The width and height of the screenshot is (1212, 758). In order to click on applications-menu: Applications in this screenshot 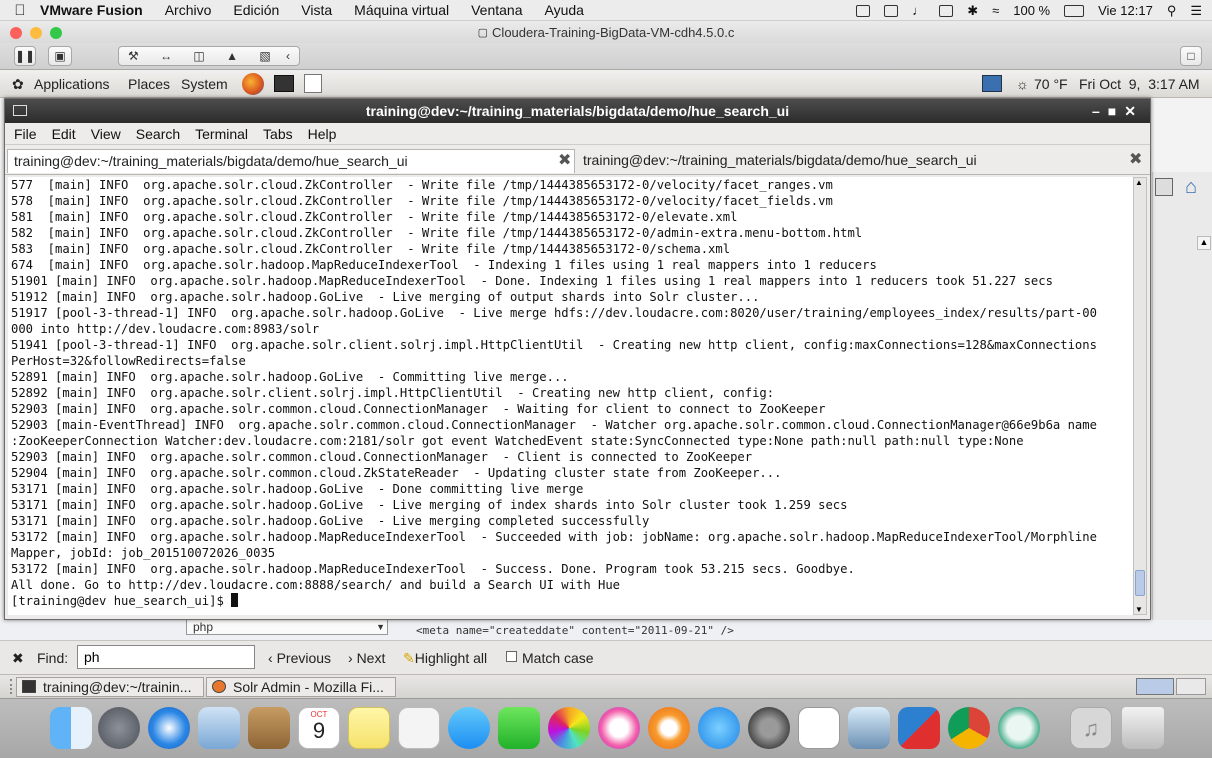, I will do `click(72, 84)`.